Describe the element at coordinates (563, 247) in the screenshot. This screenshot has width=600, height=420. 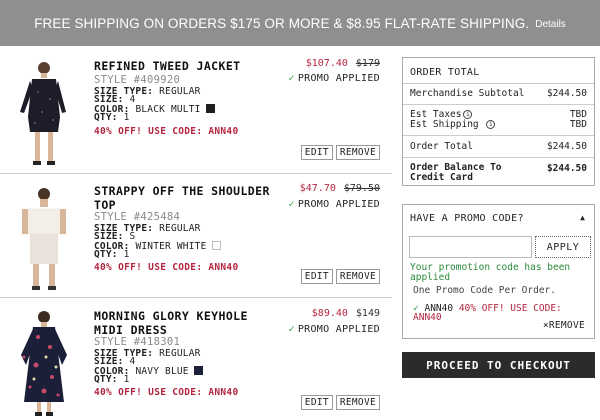
I see `apply-button: APPLY` at that location.